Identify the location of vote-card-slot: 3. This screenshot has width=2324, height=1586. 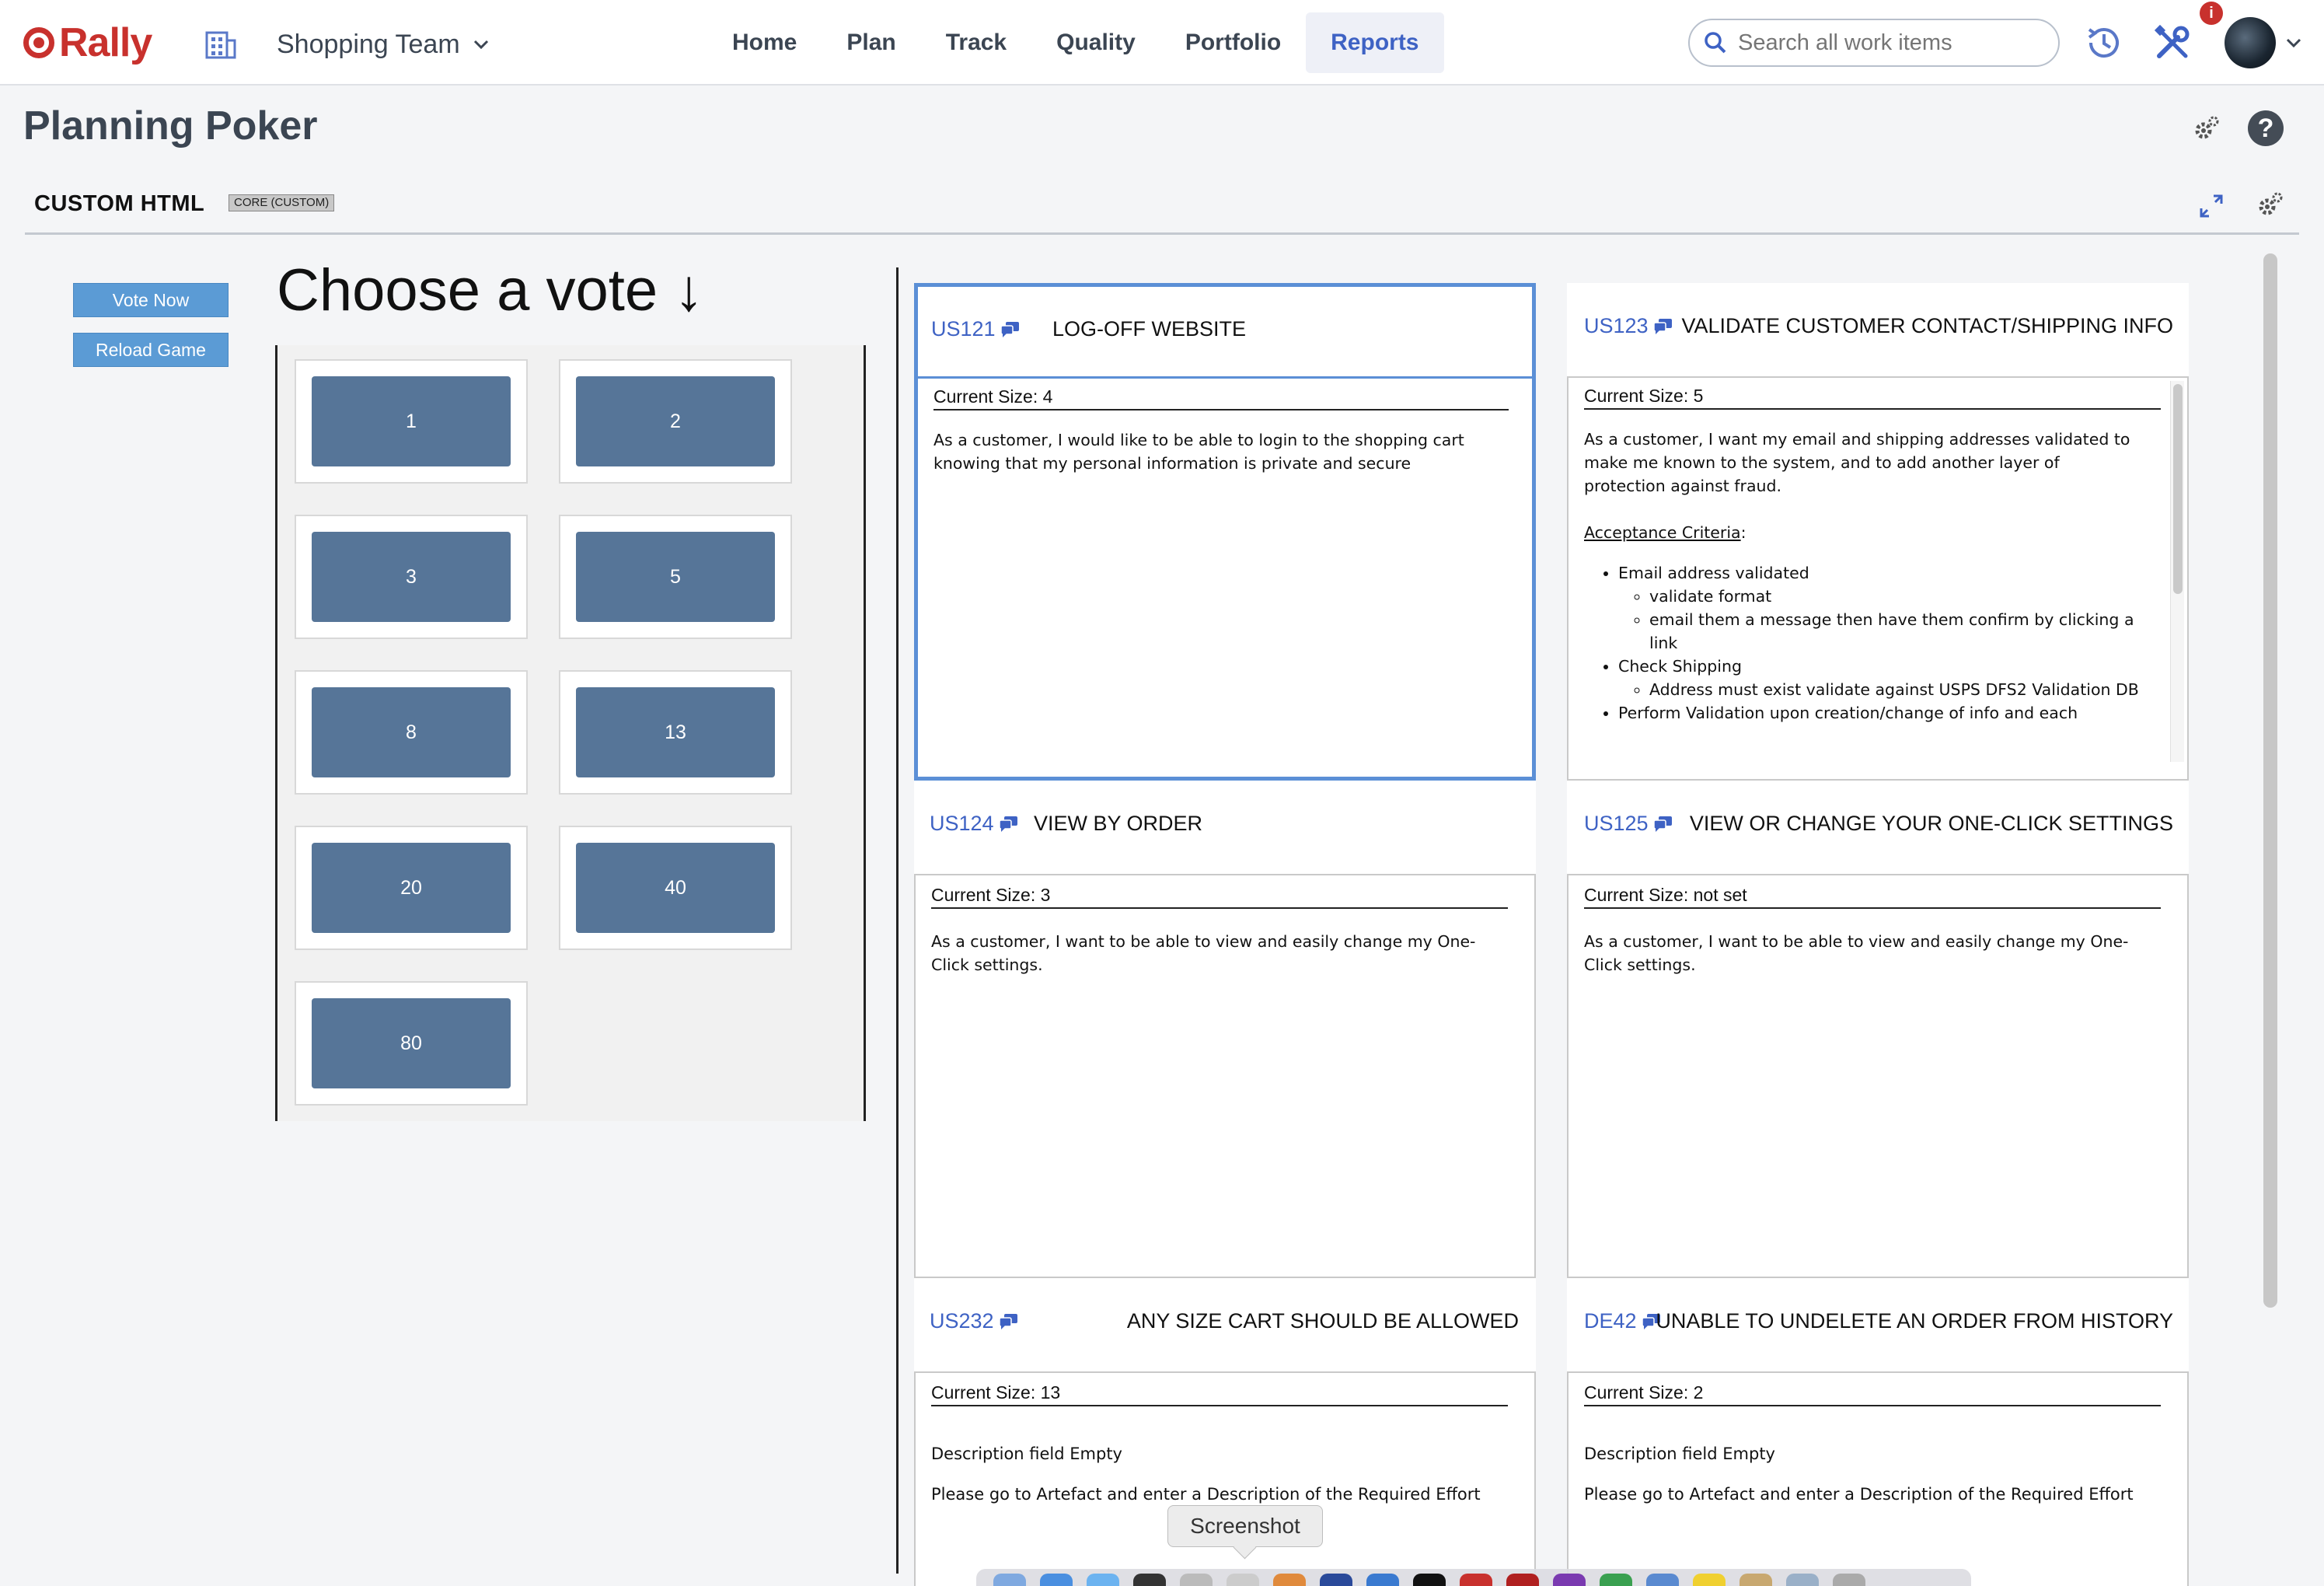
(411, 577).